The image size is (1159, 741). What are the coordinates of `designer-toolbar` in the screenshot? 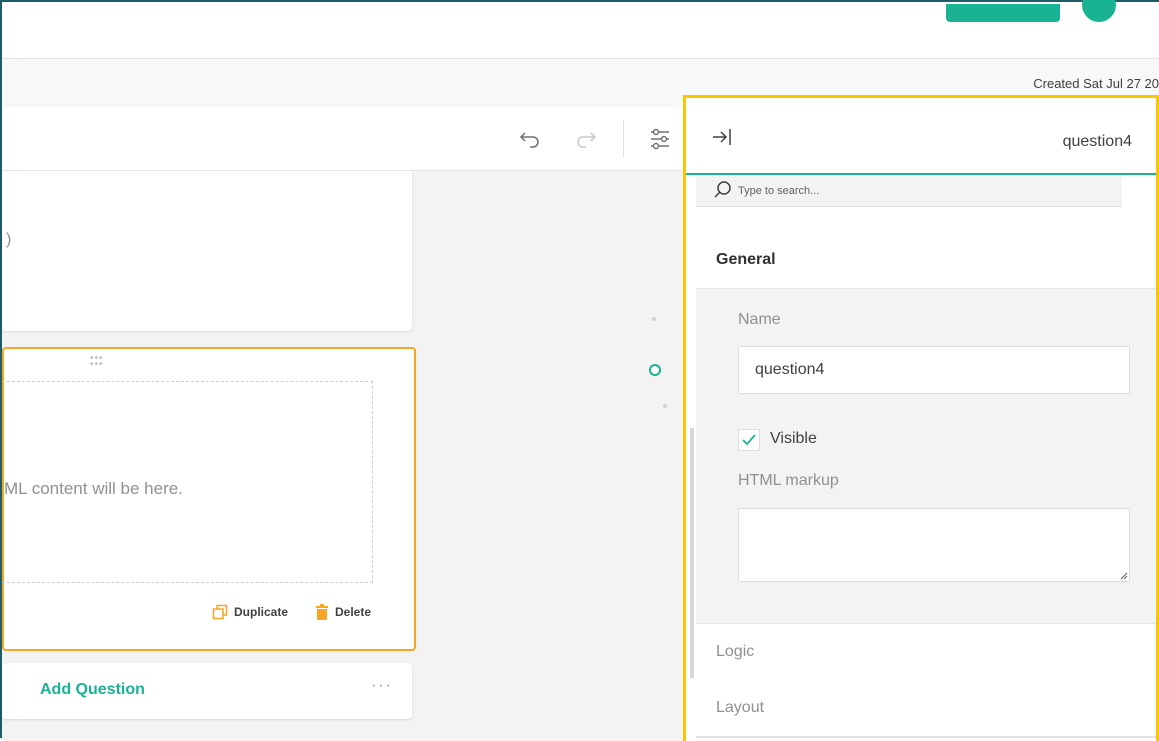 It's located at (343, 139).